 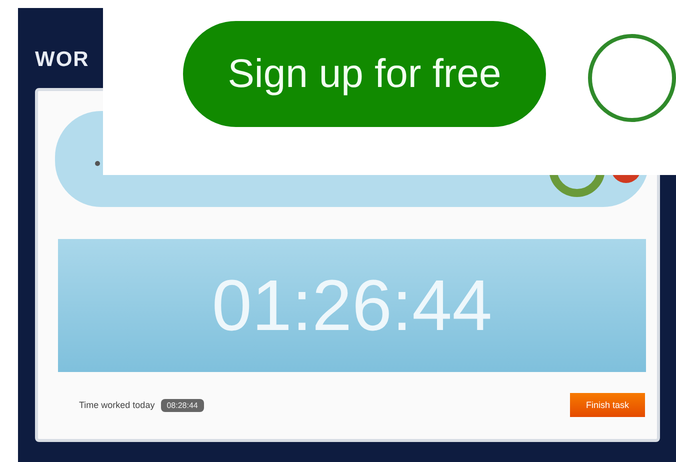 What do you see at coordinates (632, 78) in the screenshot?
I see `circle-button-icon` at bounding box center [632, 78].